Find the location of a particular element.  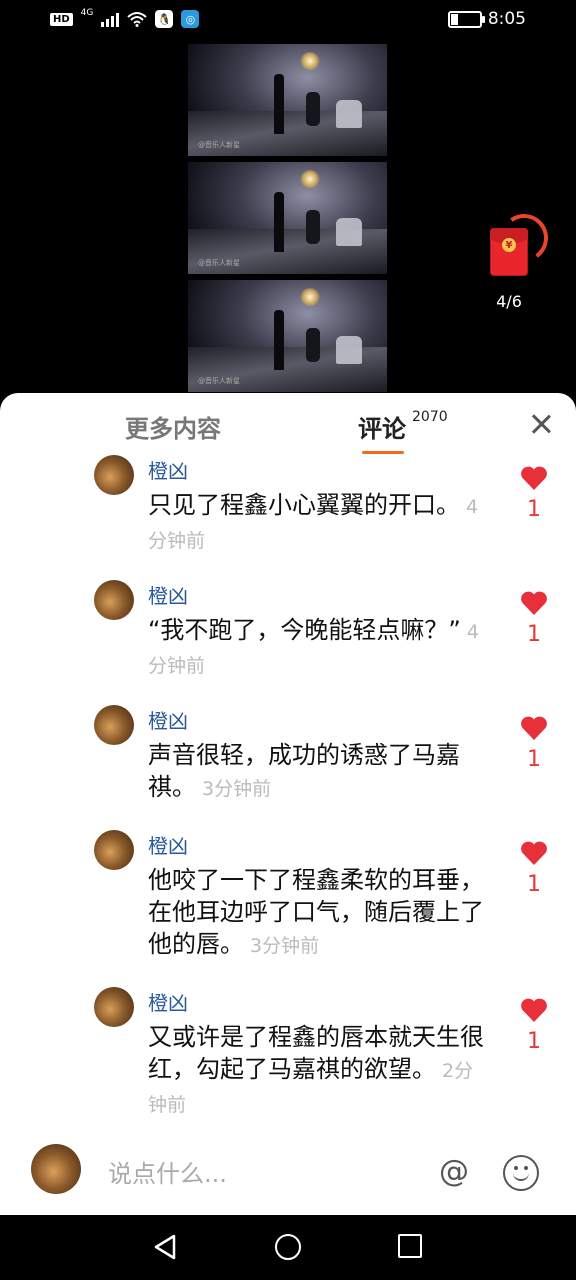

emoji-icon is located at coordinates (521, 1173).